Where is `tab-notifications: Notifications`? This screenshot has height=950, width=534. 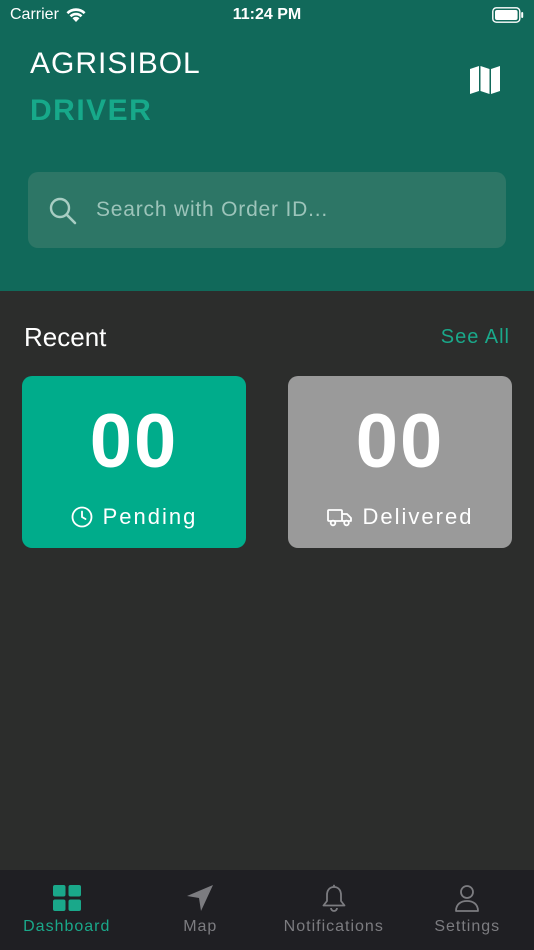
tab-notifications: Notifications is located at coordinates (334, 910).